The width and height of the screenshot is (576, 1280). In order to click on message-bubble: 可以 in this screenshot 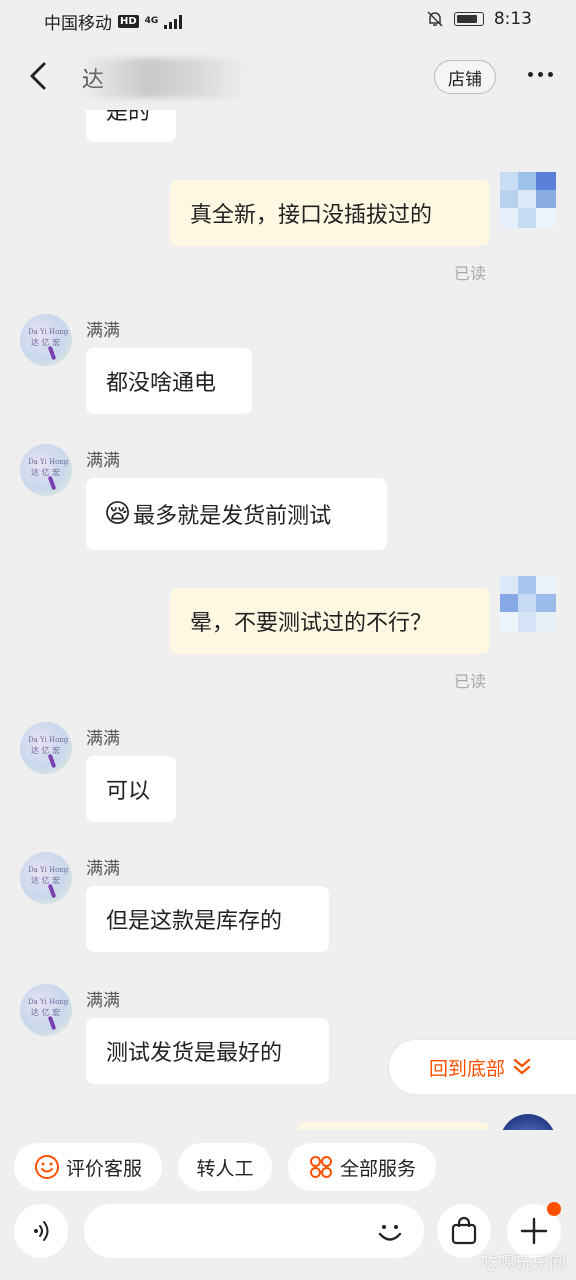, I will do `click(131, 789)`.